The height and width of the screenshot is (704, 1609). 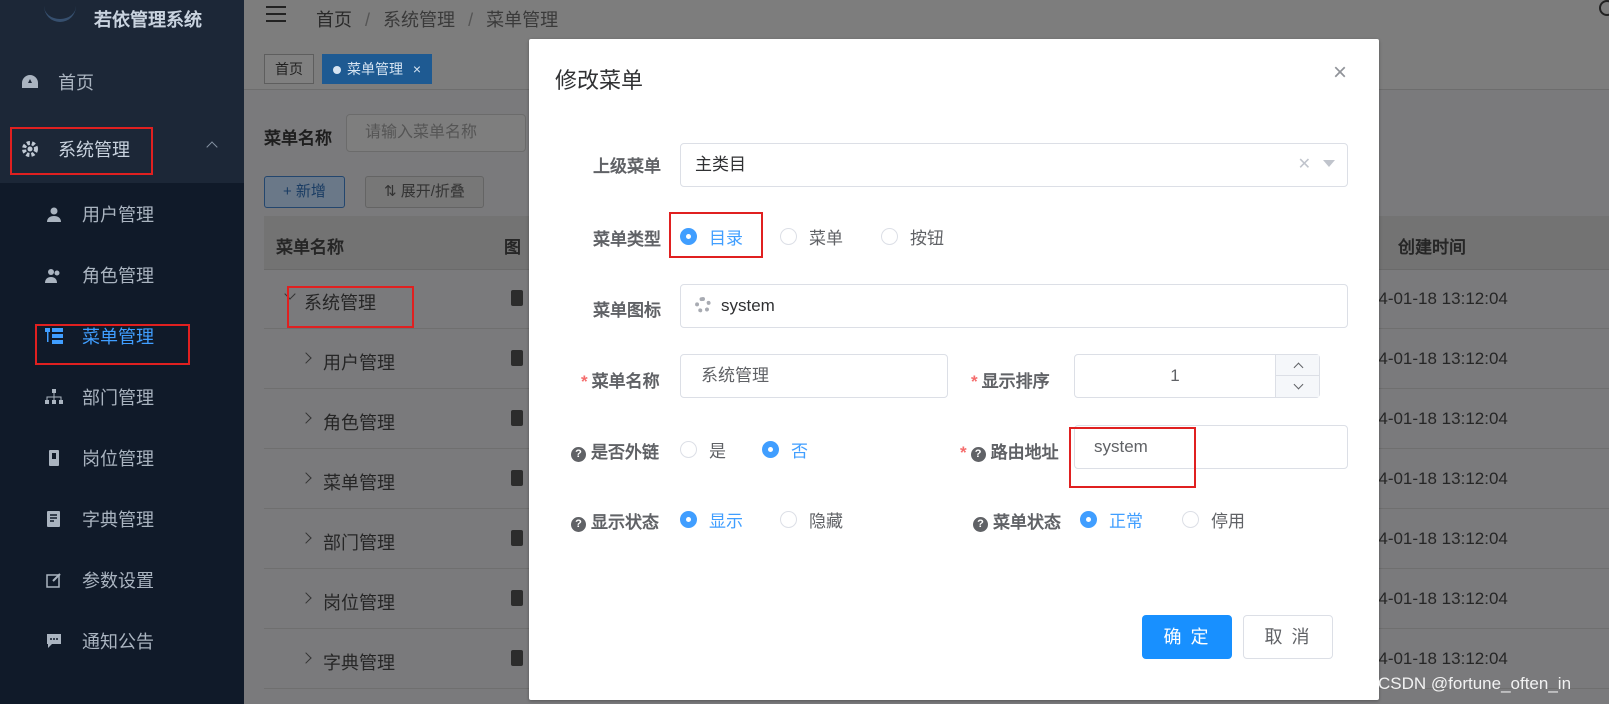 I want to click on radio-external-yes: 是, so click(x=703, y=449).